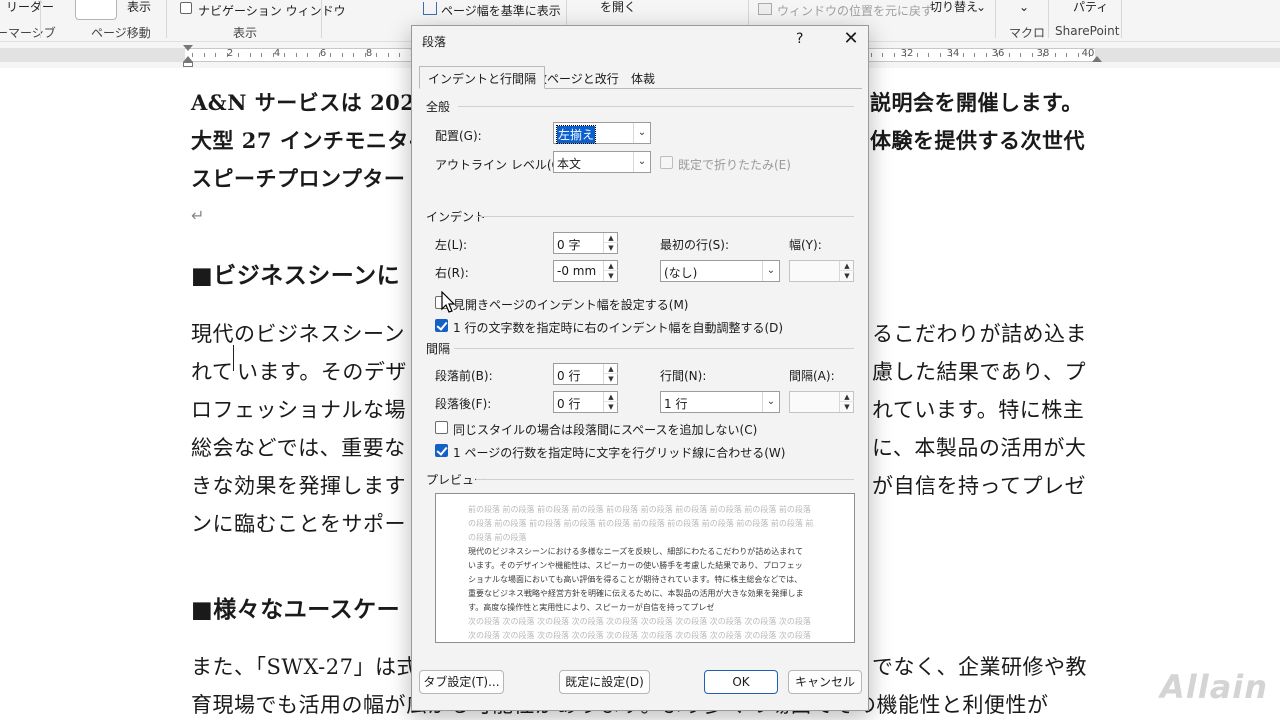  I want to click on indent-left-spinner: 0 字 ▲ ▼, so click(585, 243).